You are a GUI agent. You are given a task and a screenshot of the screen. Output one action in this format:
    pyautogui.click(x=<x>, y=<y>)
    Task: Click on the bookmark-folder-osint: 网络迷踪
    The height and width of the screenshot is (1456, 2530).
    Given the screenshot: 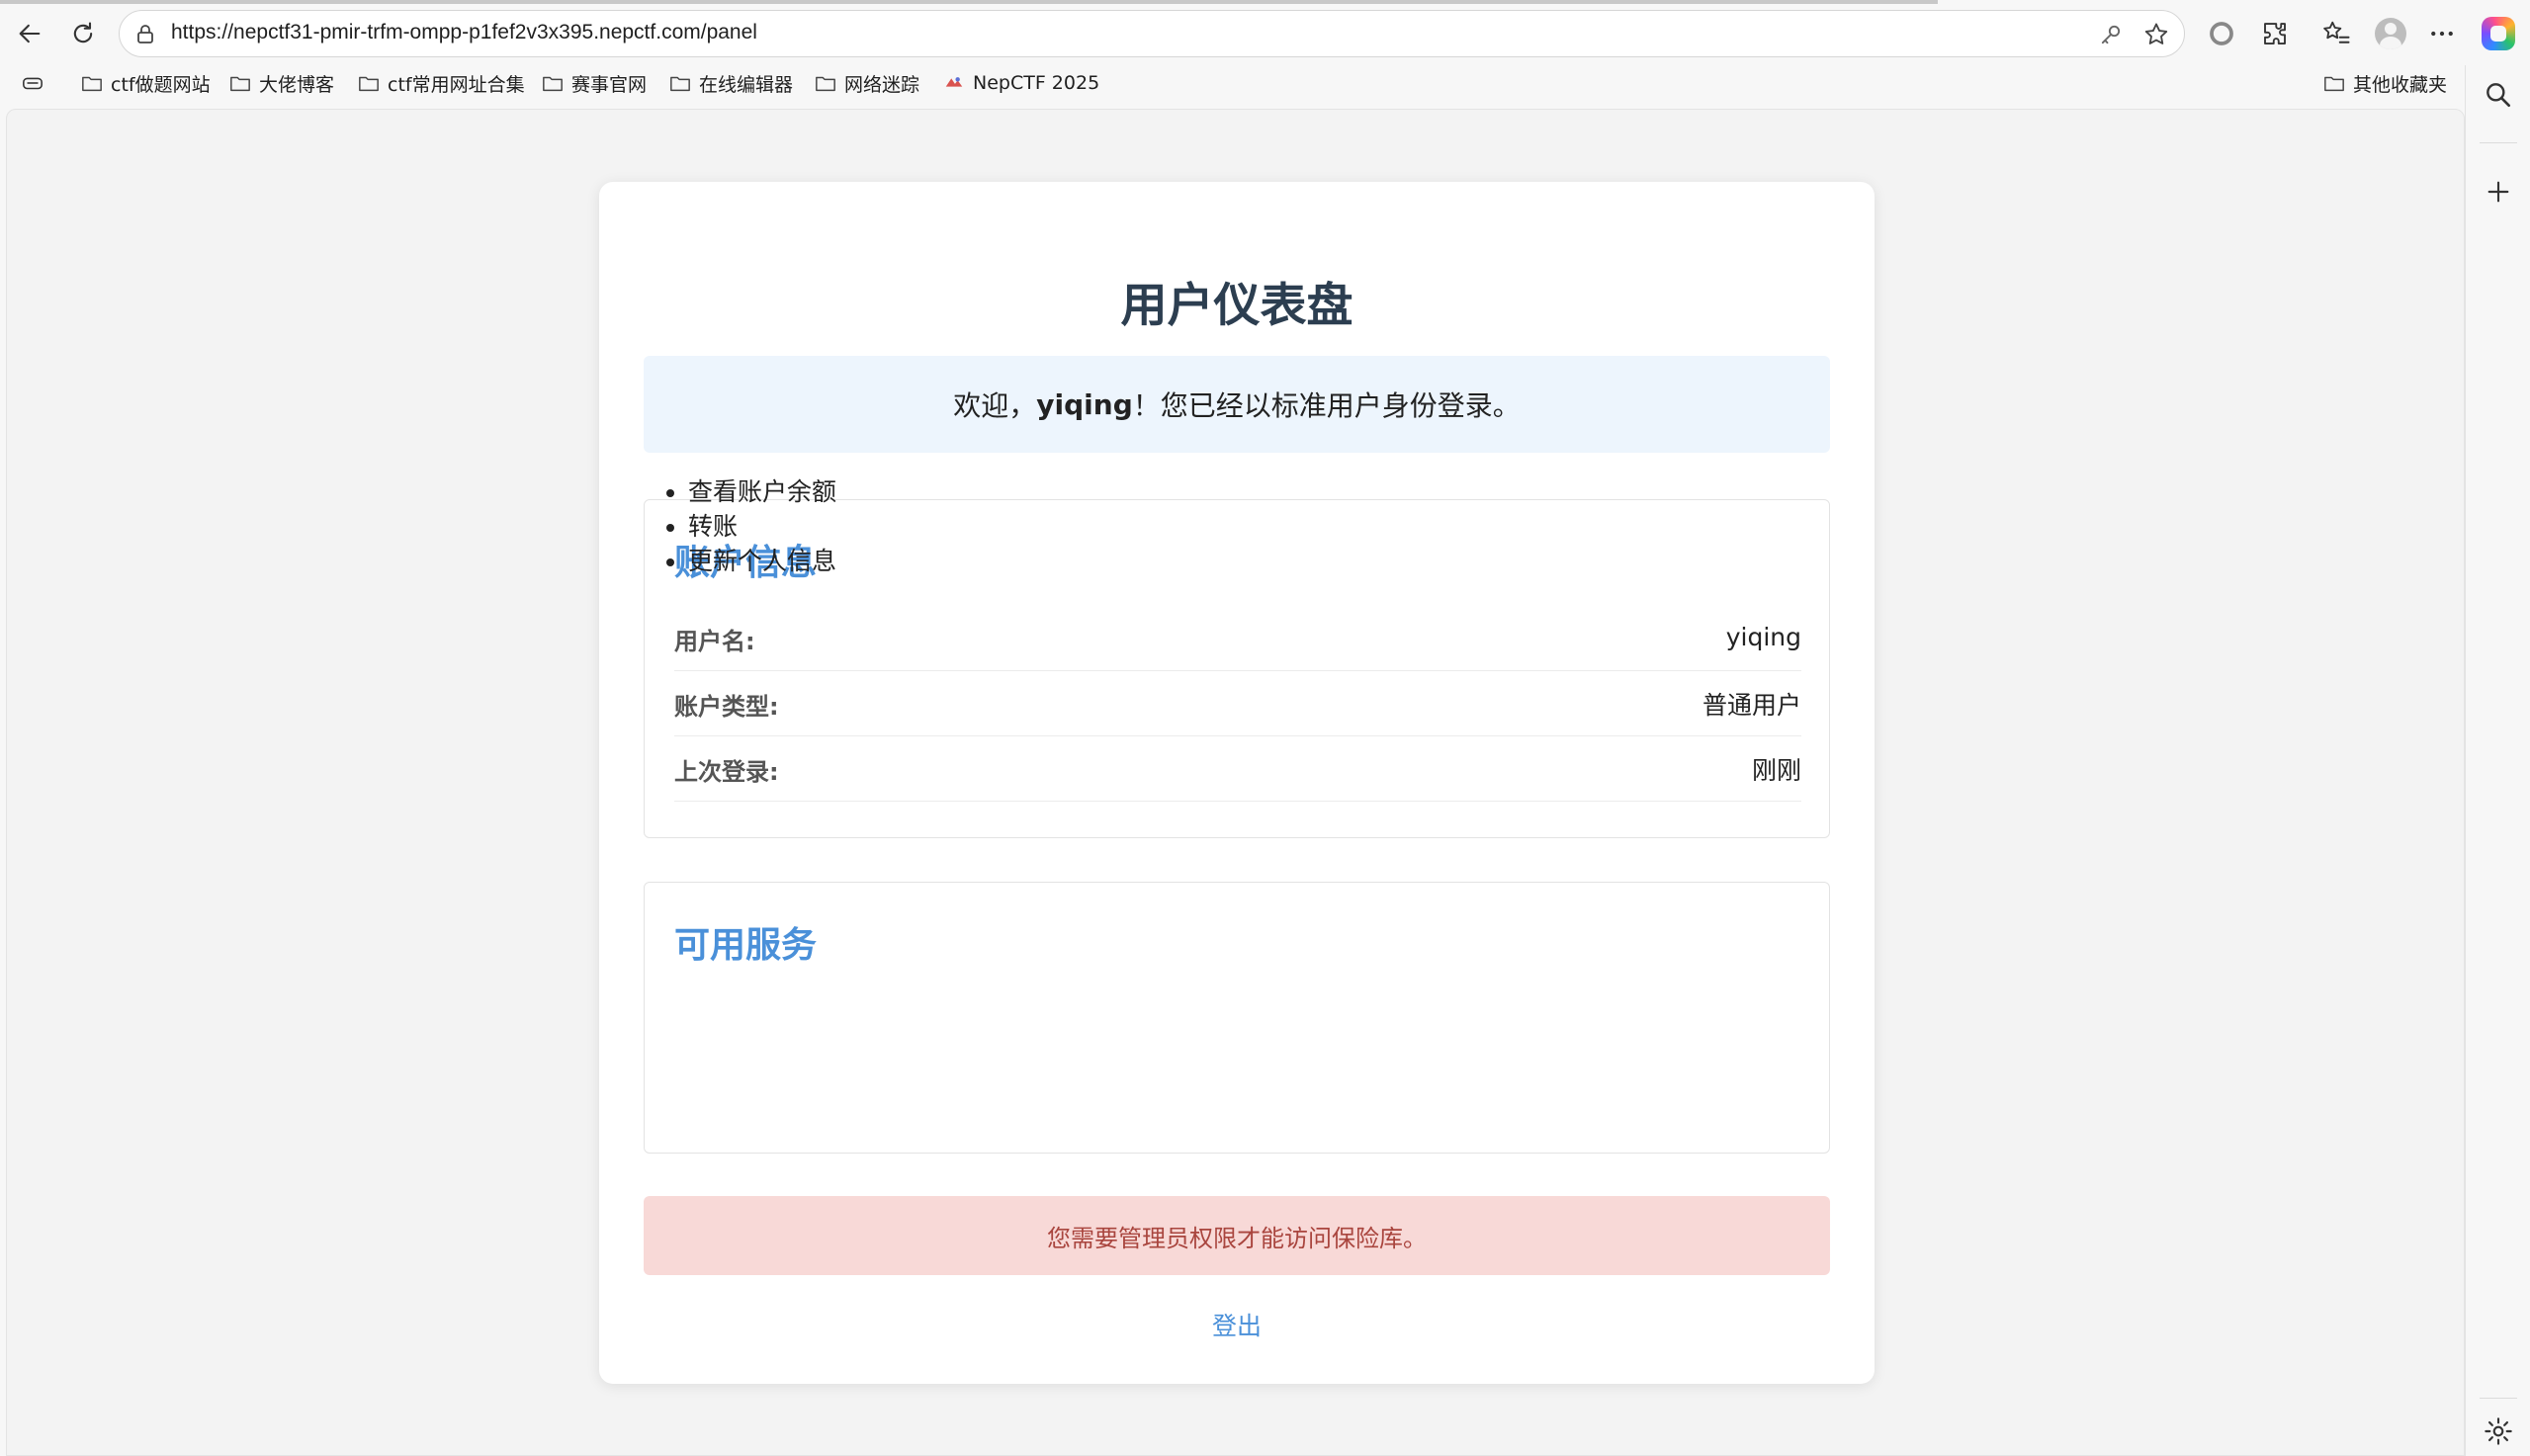 What is the action you would take?
    pyautogui.click(x=867, y=83)
    